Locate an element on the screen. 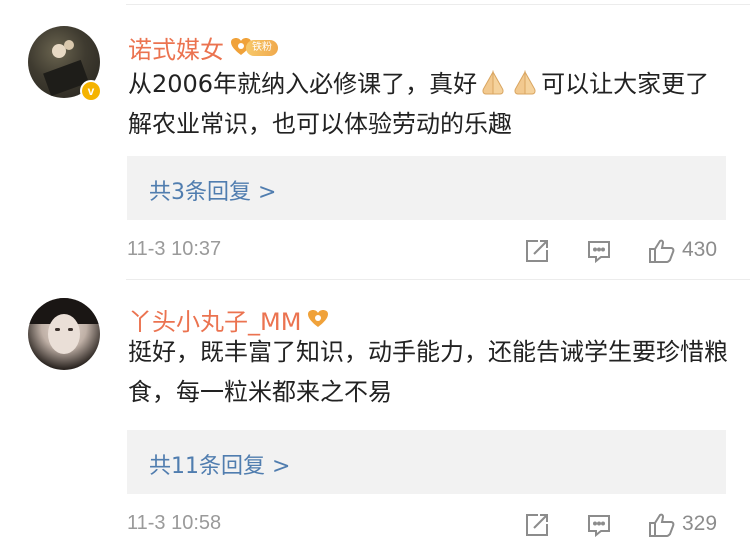 The width and height of the screenshot is (750, 548). fan-heart-icon is located at coordinates (318, 321).